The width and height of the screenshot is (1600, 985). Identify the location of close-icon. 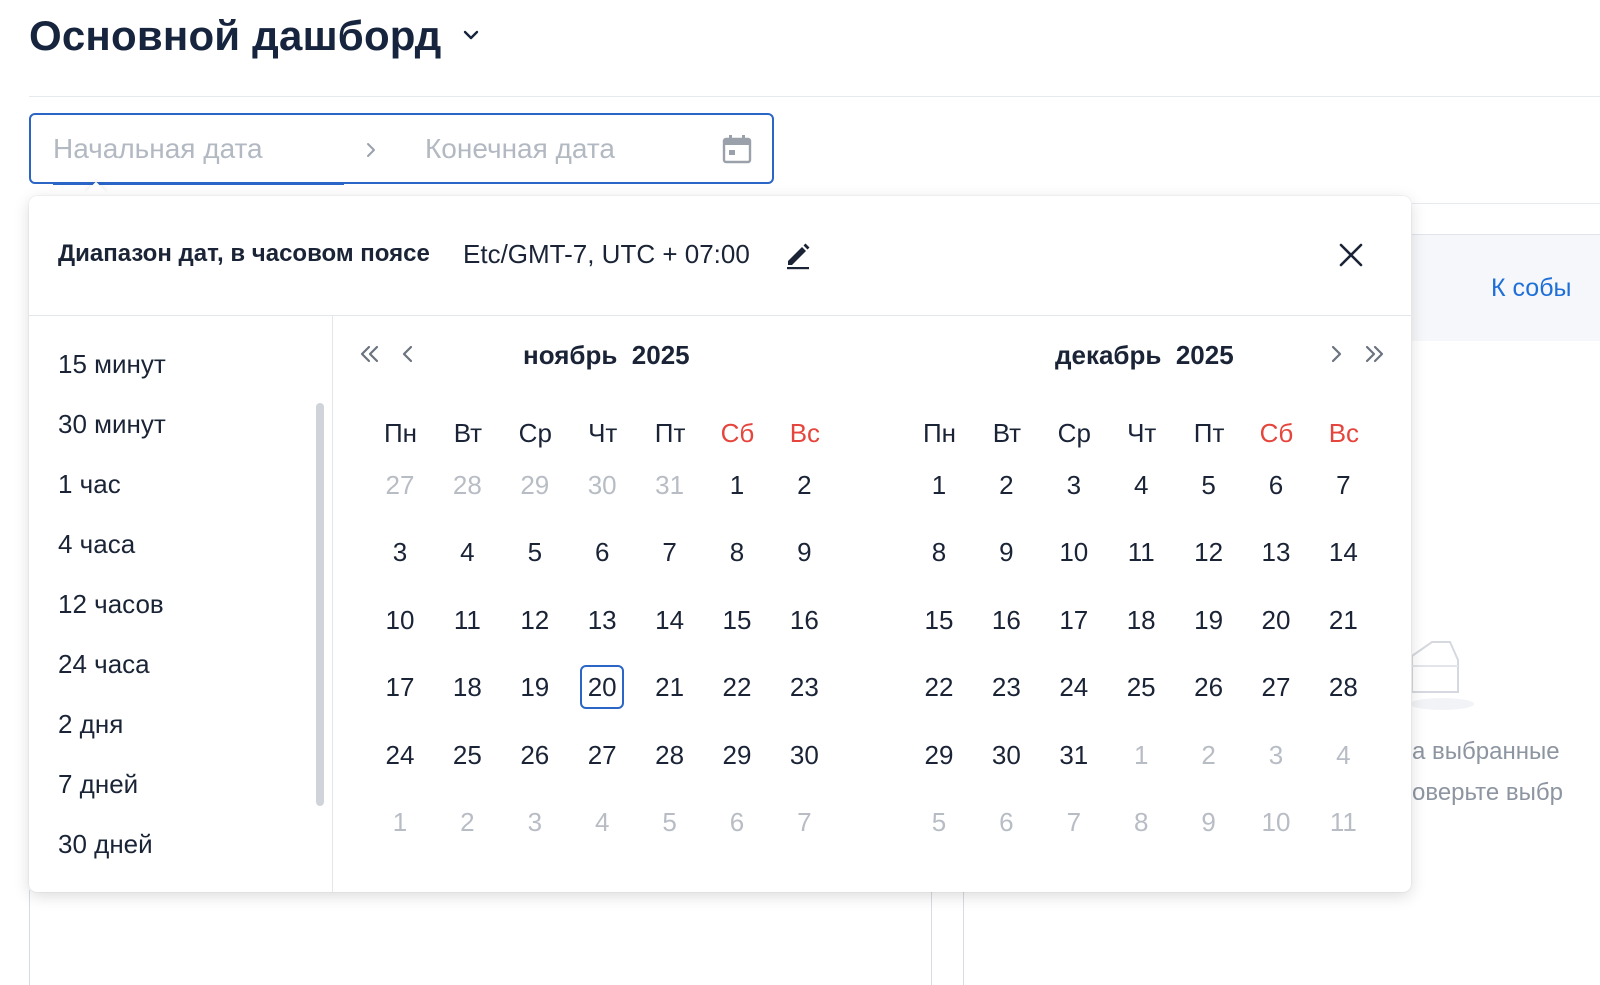
(1351, 255).